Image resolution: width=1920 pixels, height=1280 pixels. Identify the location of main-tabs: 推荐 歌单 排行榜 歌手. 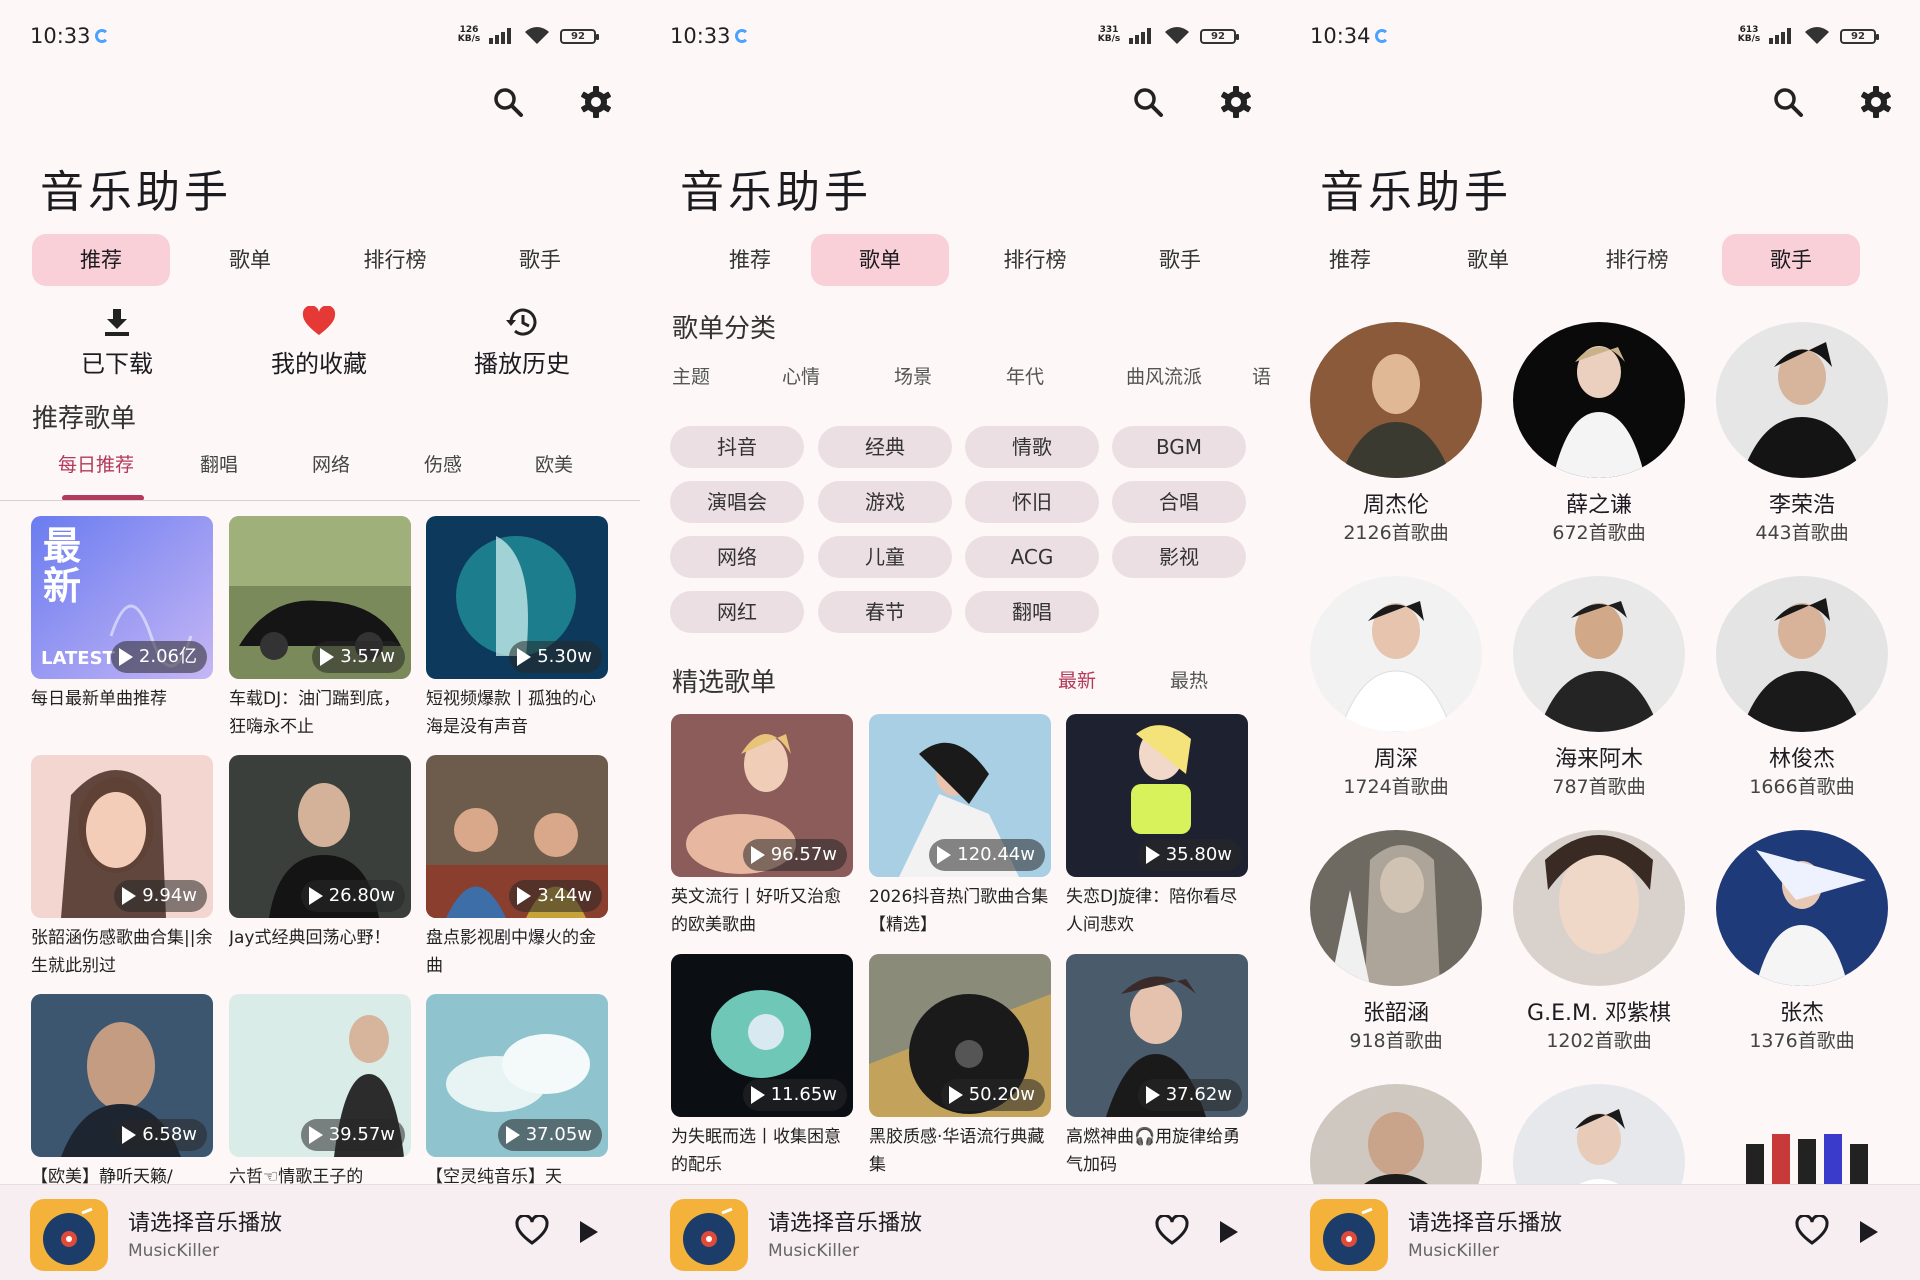
(960, 260).